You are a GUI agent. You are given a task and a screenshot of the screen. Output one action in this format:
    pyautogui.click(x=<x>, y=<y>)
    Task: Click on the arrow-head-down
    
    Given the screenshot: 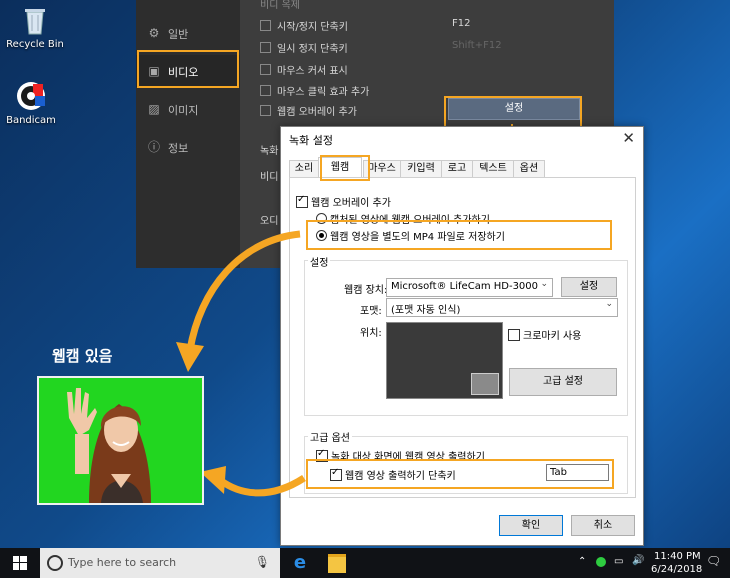 What is the action you would take?
    pyautogui.click(x=190, y=357)
    